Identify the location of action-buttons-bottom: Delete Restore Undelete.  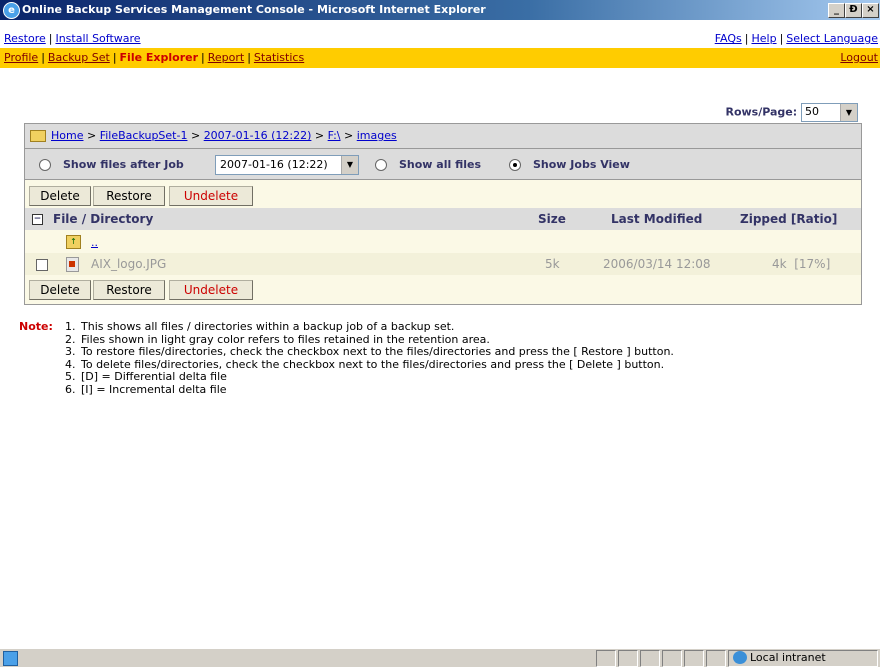
(443, 289).